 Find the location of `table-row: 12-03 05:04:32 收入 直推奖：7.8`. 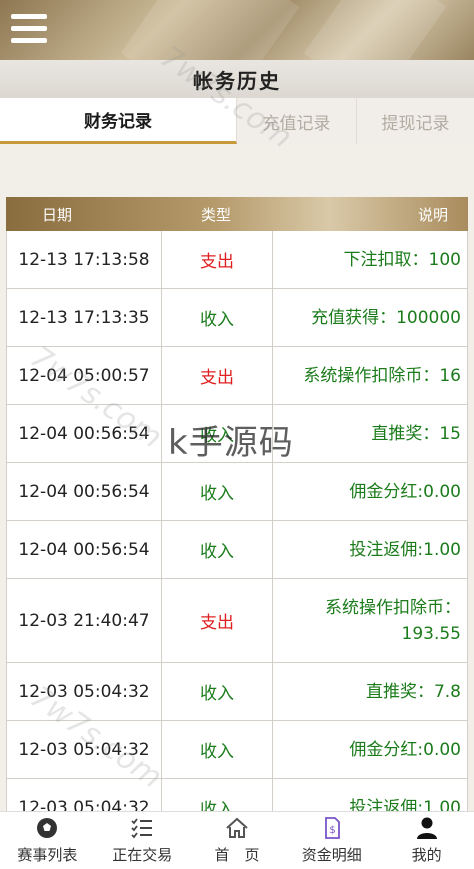

table-row: 12-03 05:04:32 收入 直推奖：7.8 is located at coordinates (237, 692).